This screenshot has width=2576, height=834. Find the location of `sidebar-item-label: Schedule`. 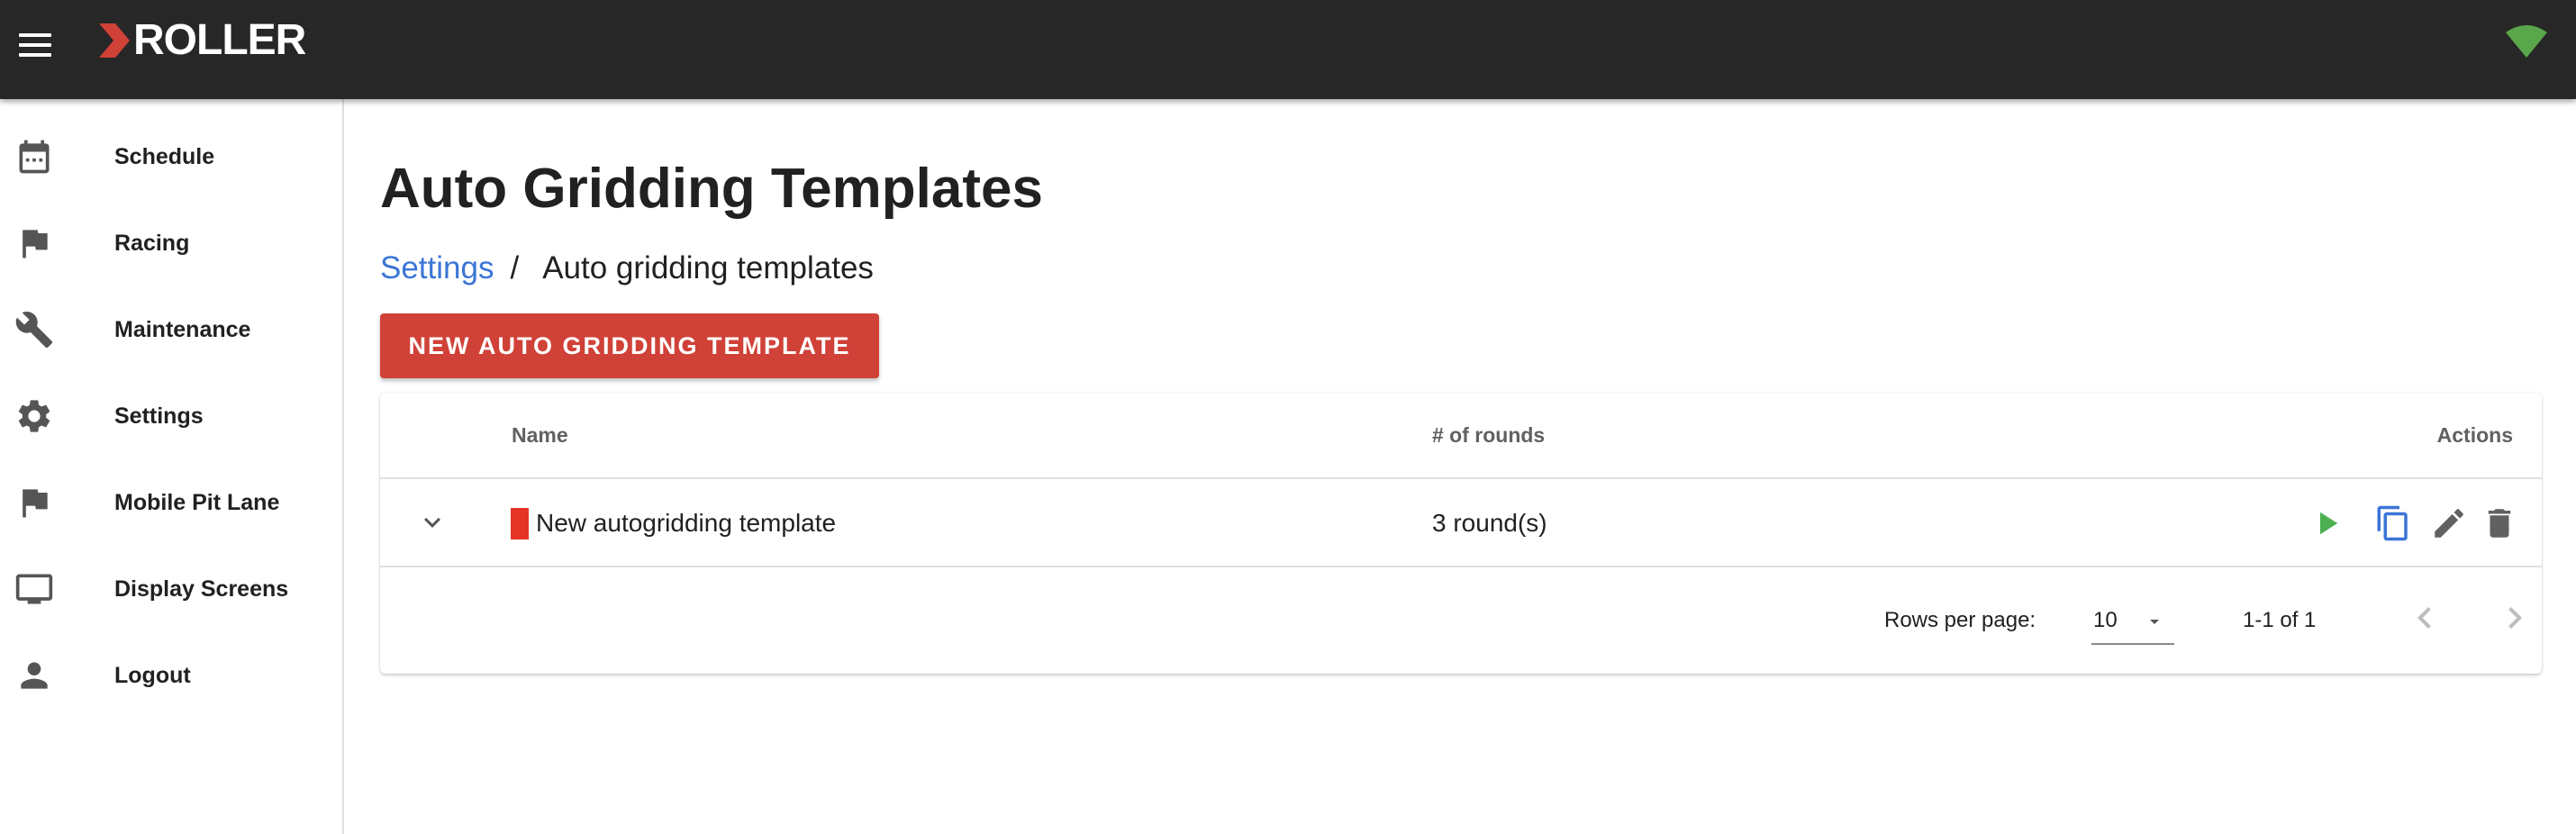

sidebar-item-label: Schedule is located at coordinates (164, 156).